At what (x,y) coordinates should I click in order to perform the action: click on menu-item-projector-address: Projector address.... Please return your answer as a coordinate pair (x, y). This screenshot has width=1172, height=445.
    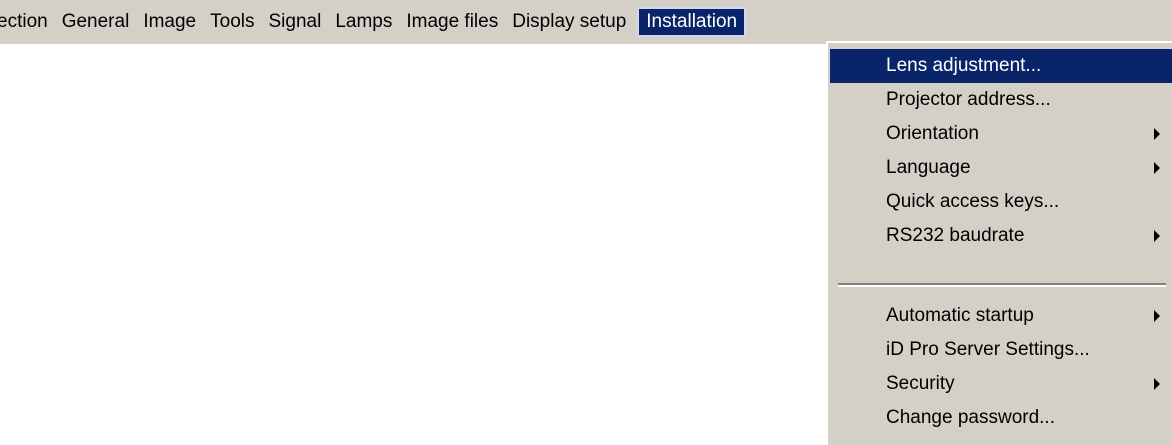
    Looking at the image, I should click on (1001, 100).